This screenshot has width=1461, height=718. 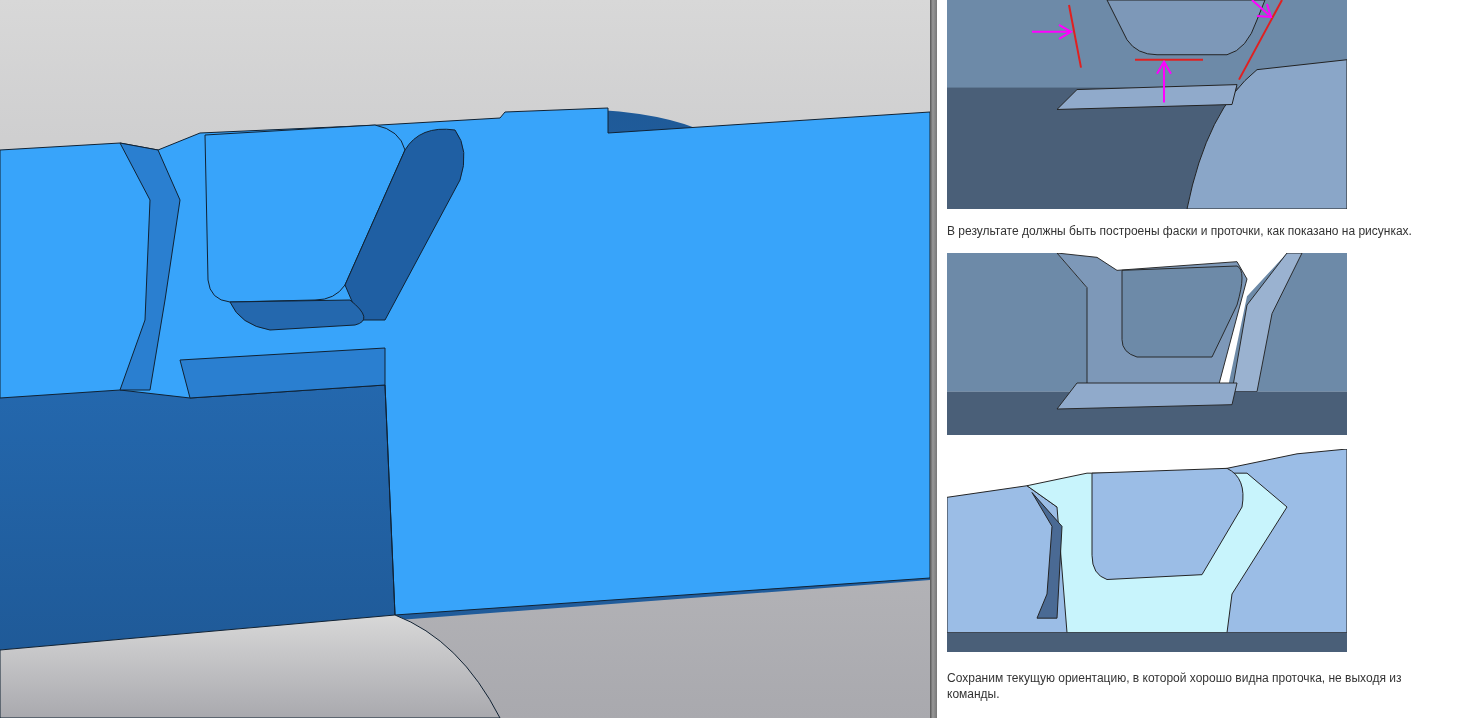 What do you see at coordinates (1180, 231) in the screenshot?
I see `instruction-text: В результате должны быть построены фаски и проточки, как показано на рисунках.` at bounding box center [1180, 231].